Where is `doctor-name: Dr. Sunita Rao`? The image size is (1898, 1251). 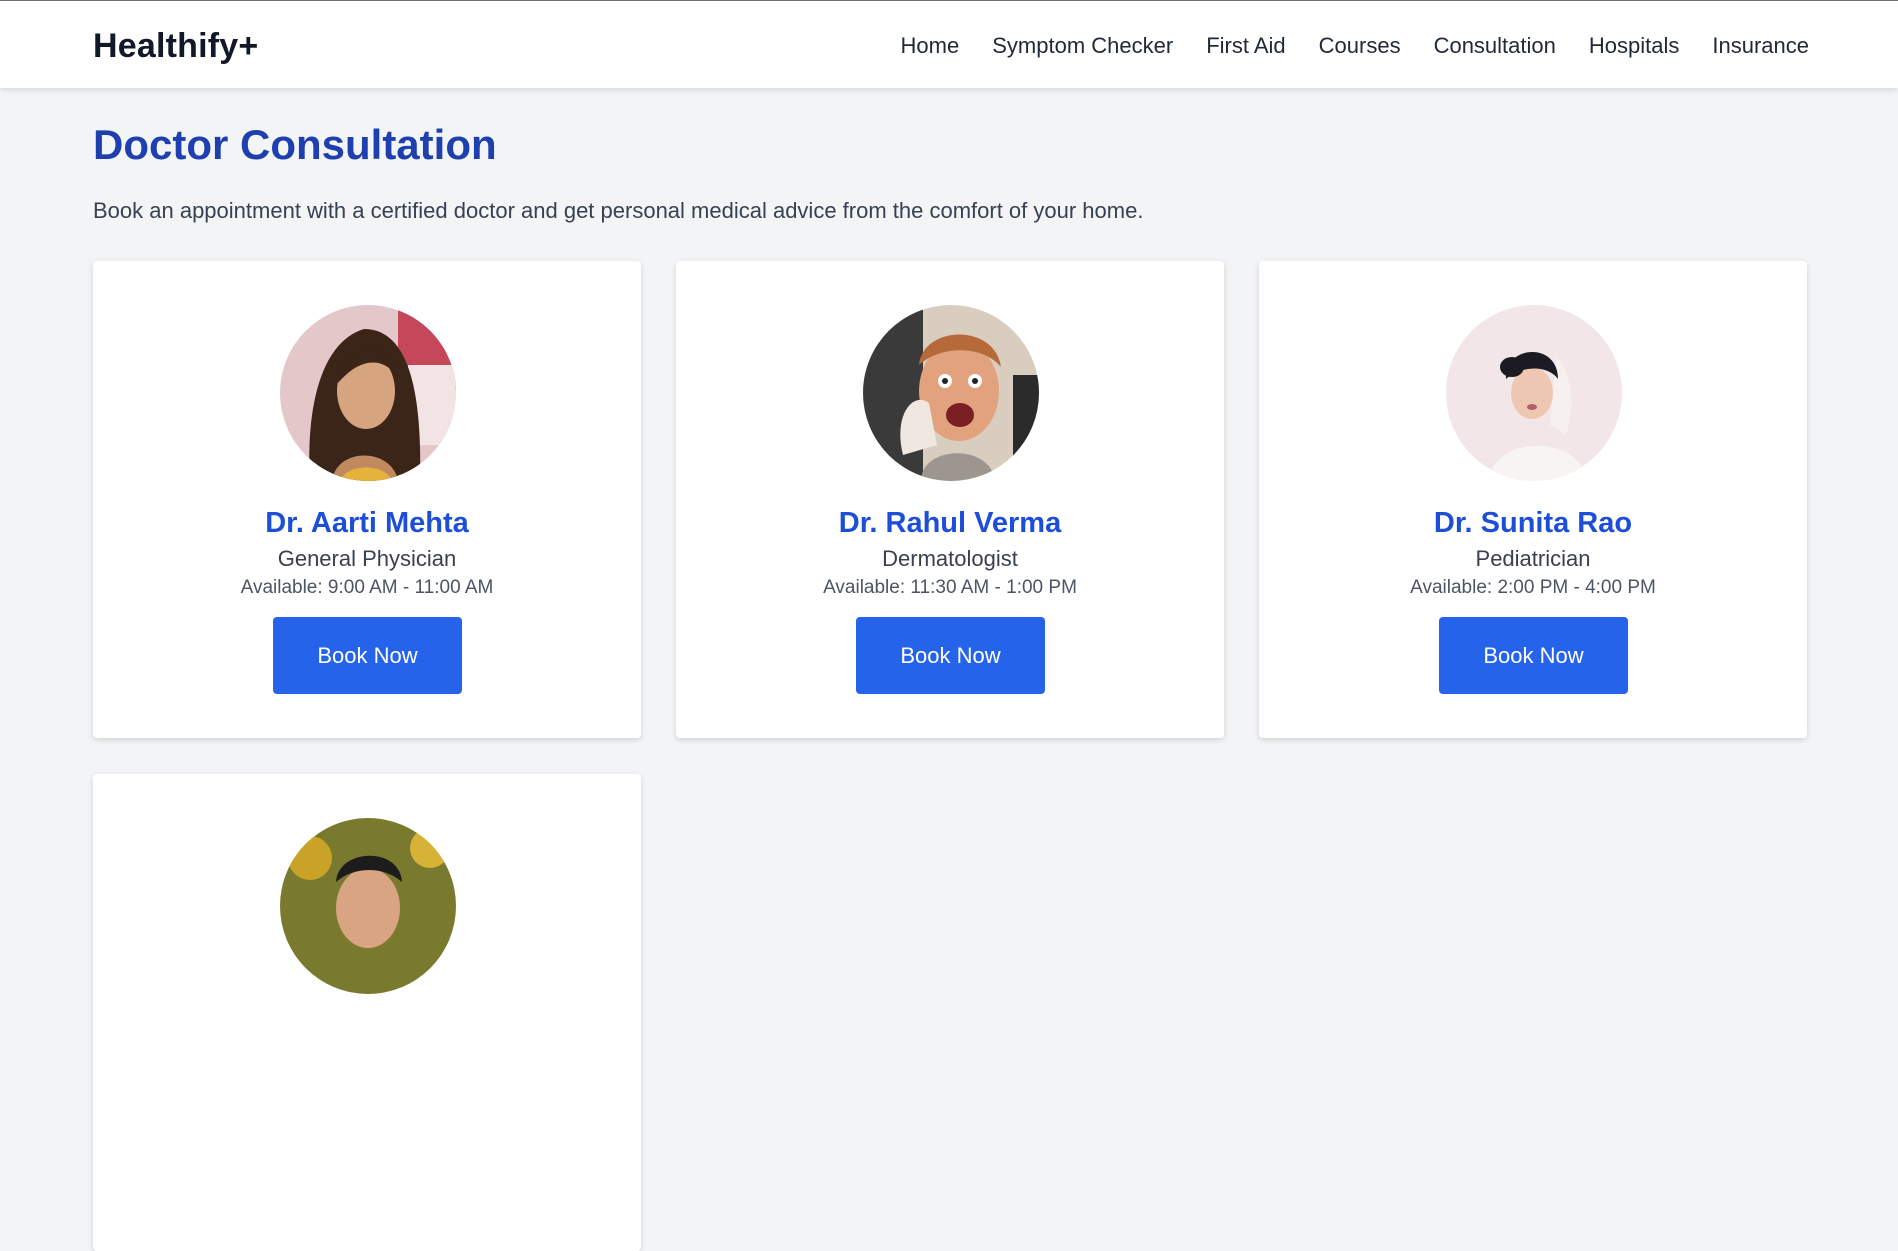 doctor-name: Dr. Sunita Rao is located at coordinates (1533, 523).